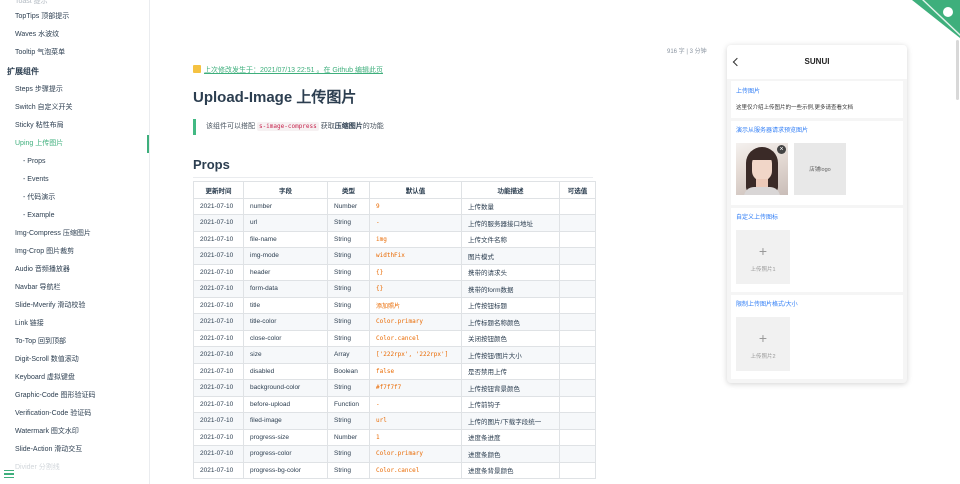 This screenshot has width=960, height=484. What do you see at coordinates (74, 396) in the screenshot?
I see `sidebar-item-graphic-code: Graphic-Code 图形验证码` at bounding box center [74, 396].